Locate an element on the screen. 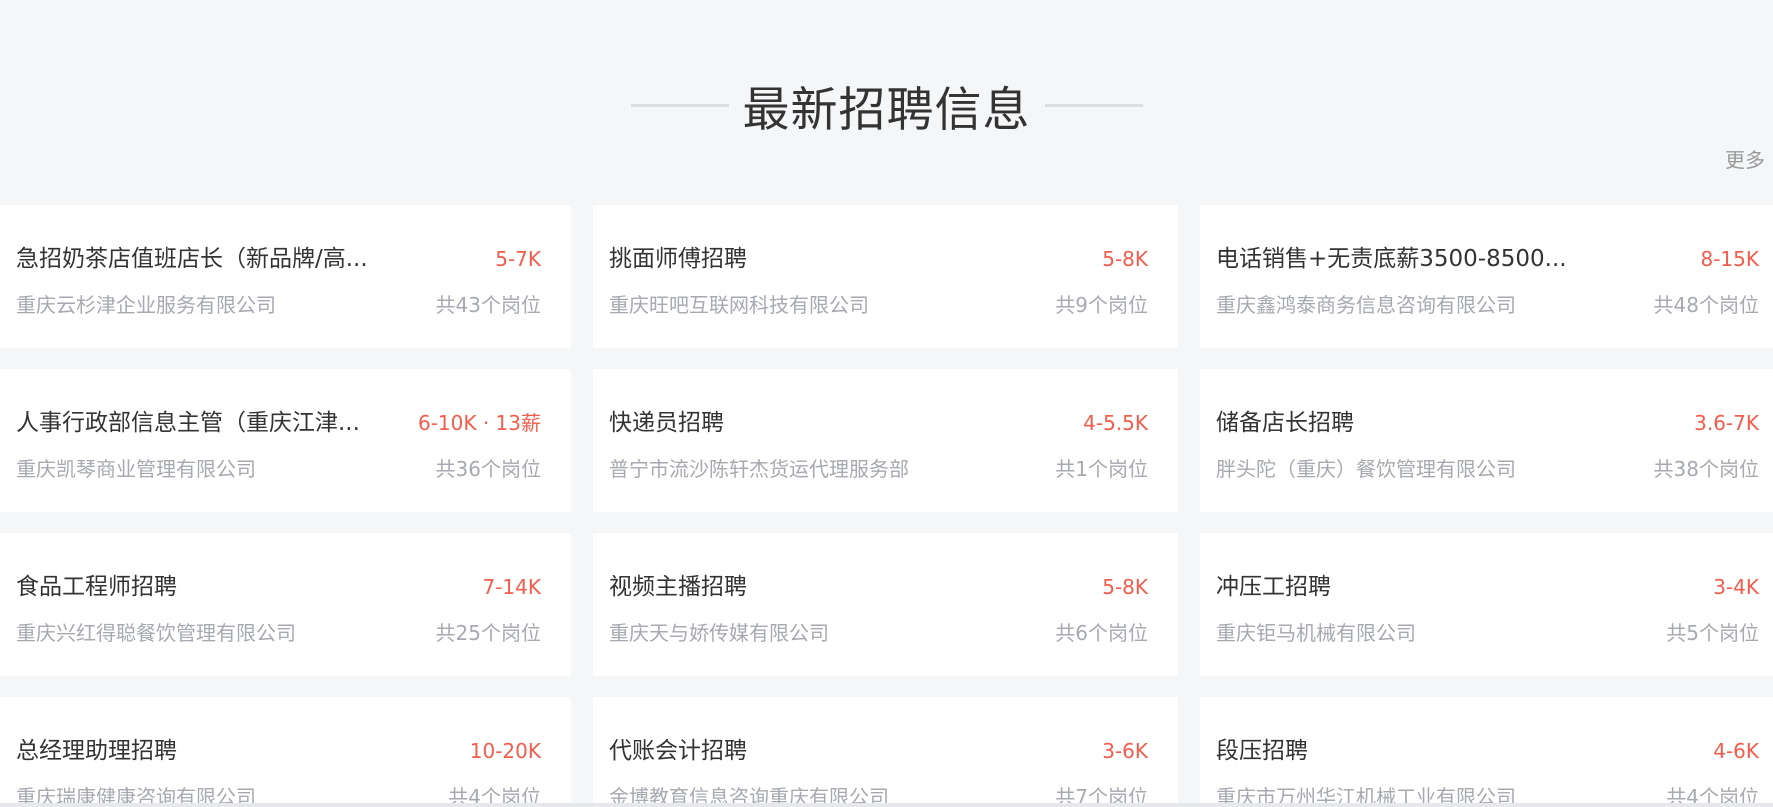  company-name: 重庆钜马机械有限公司 is located at coordinates (1316, 631).